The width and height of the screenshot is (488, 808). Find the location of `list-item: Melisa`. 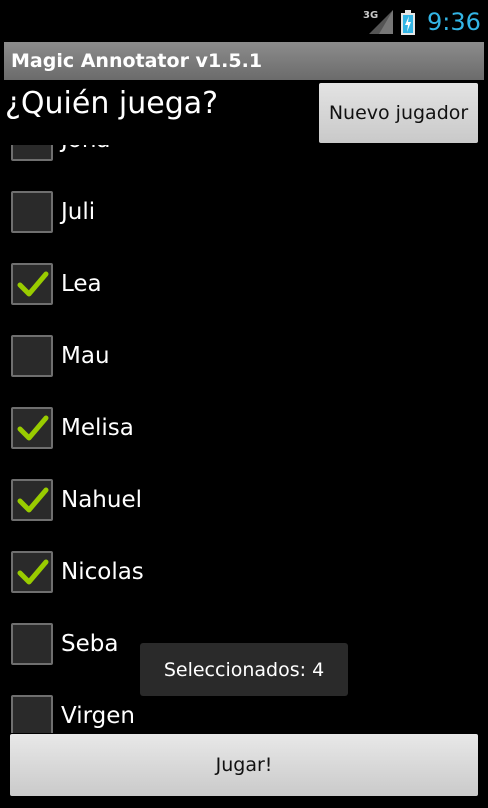

list-item: Melisa is located at coordinates (244, 431).